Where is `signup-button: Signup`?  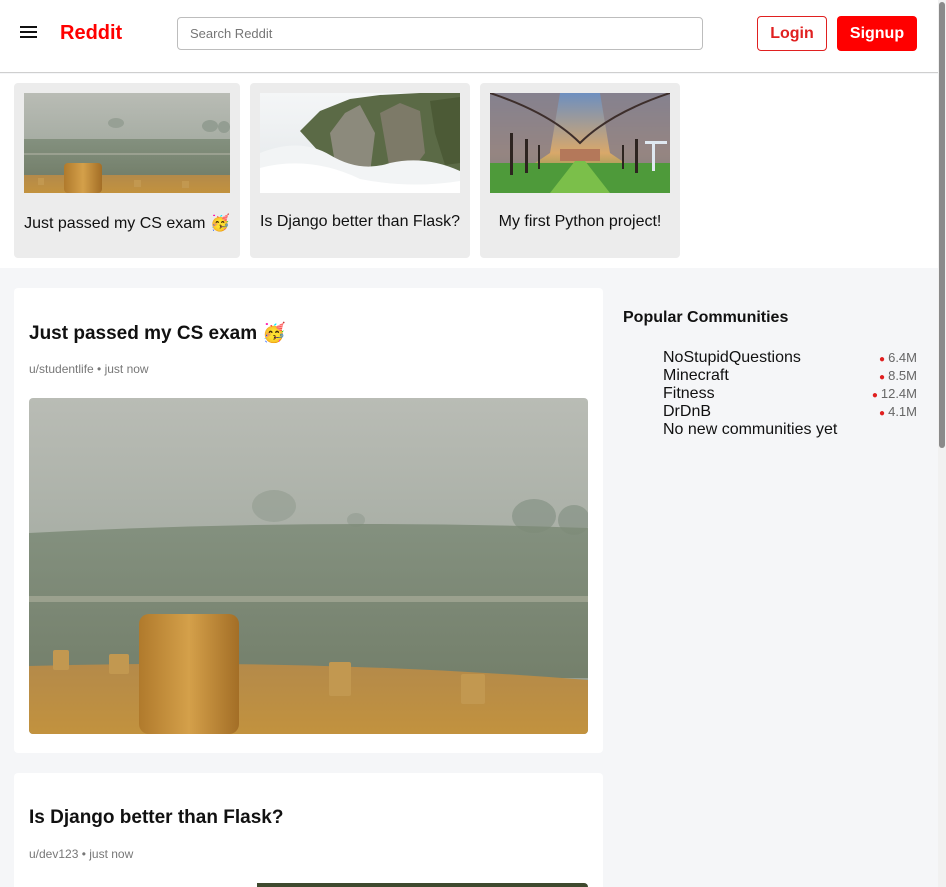 signup-button: Signup is located at coordinates (877, 33).